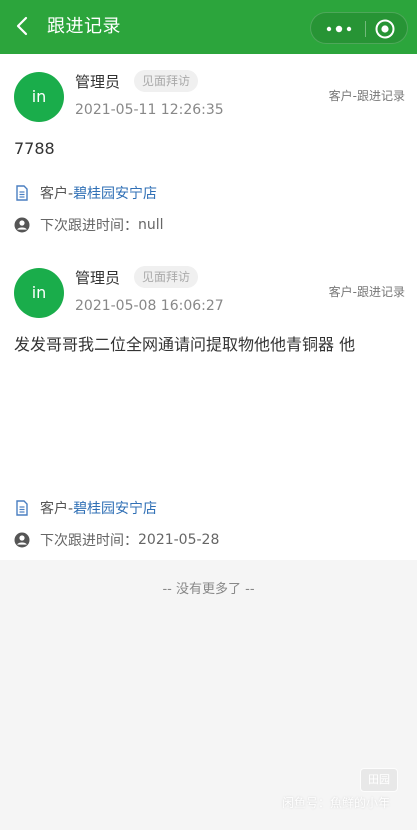  What do you see at coordinates (208, 27) in the screenshot?
I see `navigation-bar: 跟进记录` at bounding box center [208, 27].